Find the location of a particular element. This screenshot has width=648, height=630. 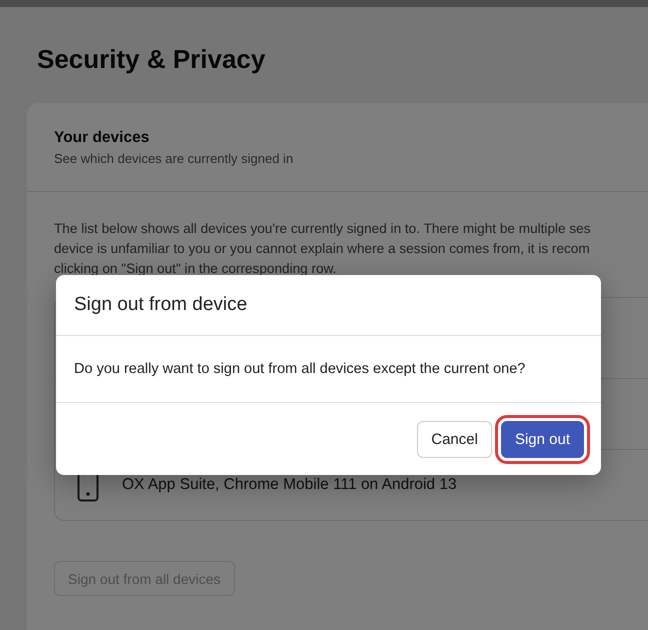

dialog-title: Sign out from device is located at coordinates (161, 305).